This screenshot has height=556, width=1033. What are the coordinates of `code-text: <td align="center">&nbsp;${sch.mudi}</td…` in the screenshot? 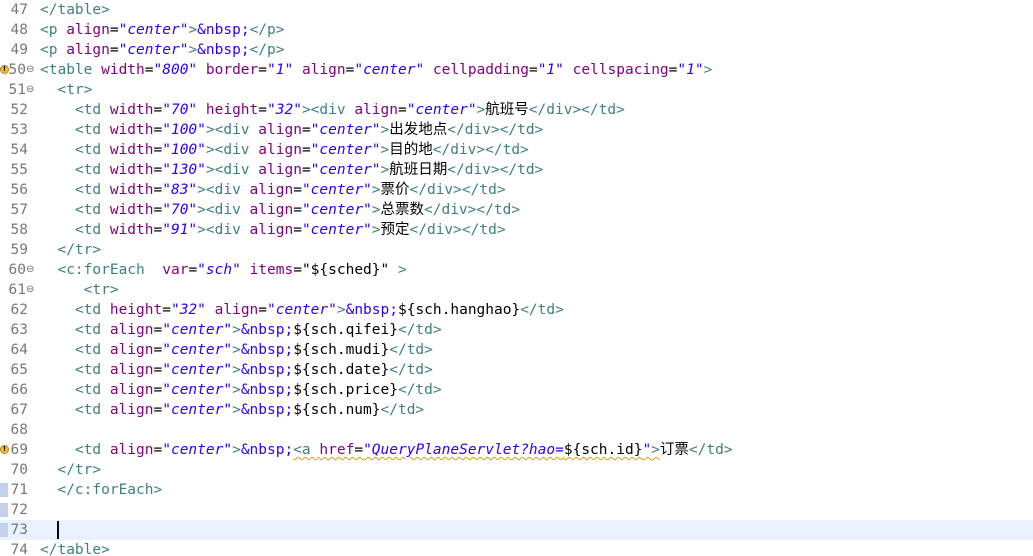 It's located at (236, 350).